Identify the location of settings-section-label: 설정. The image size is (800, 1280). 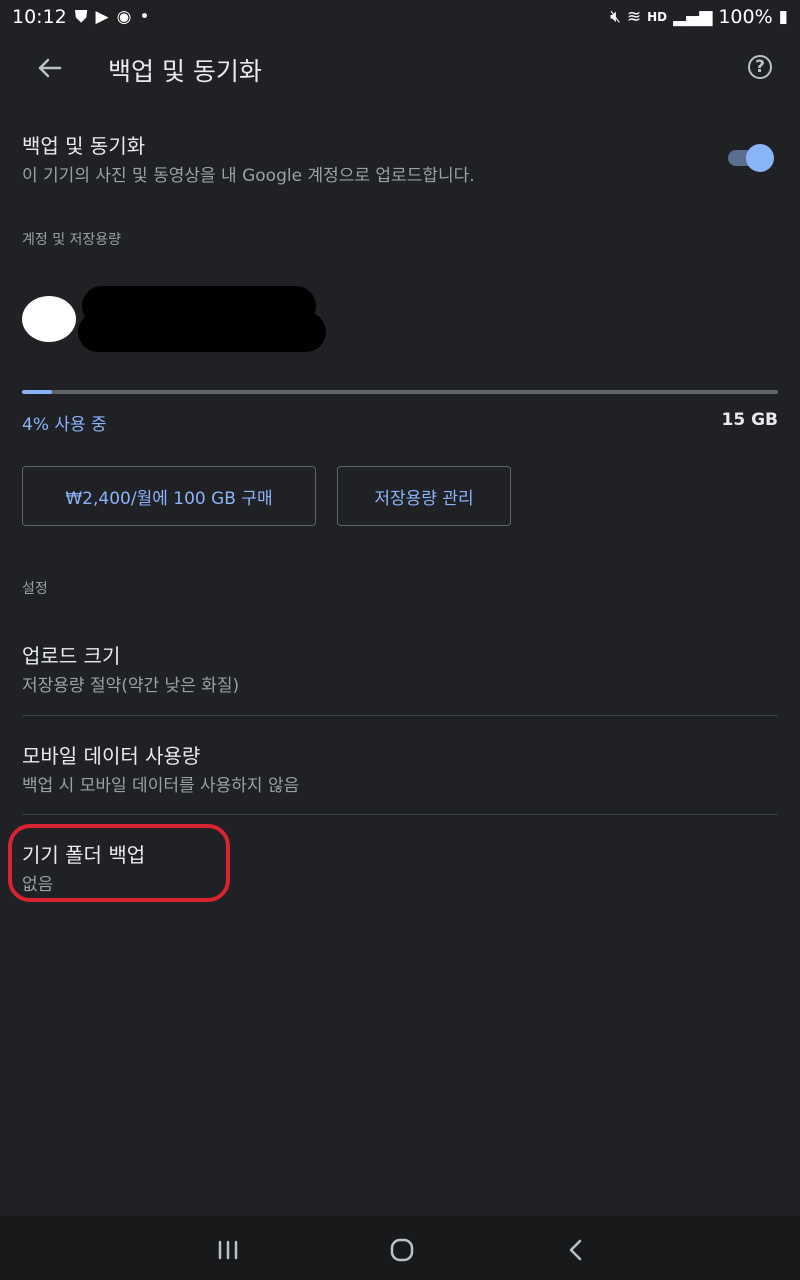
(35, 589).